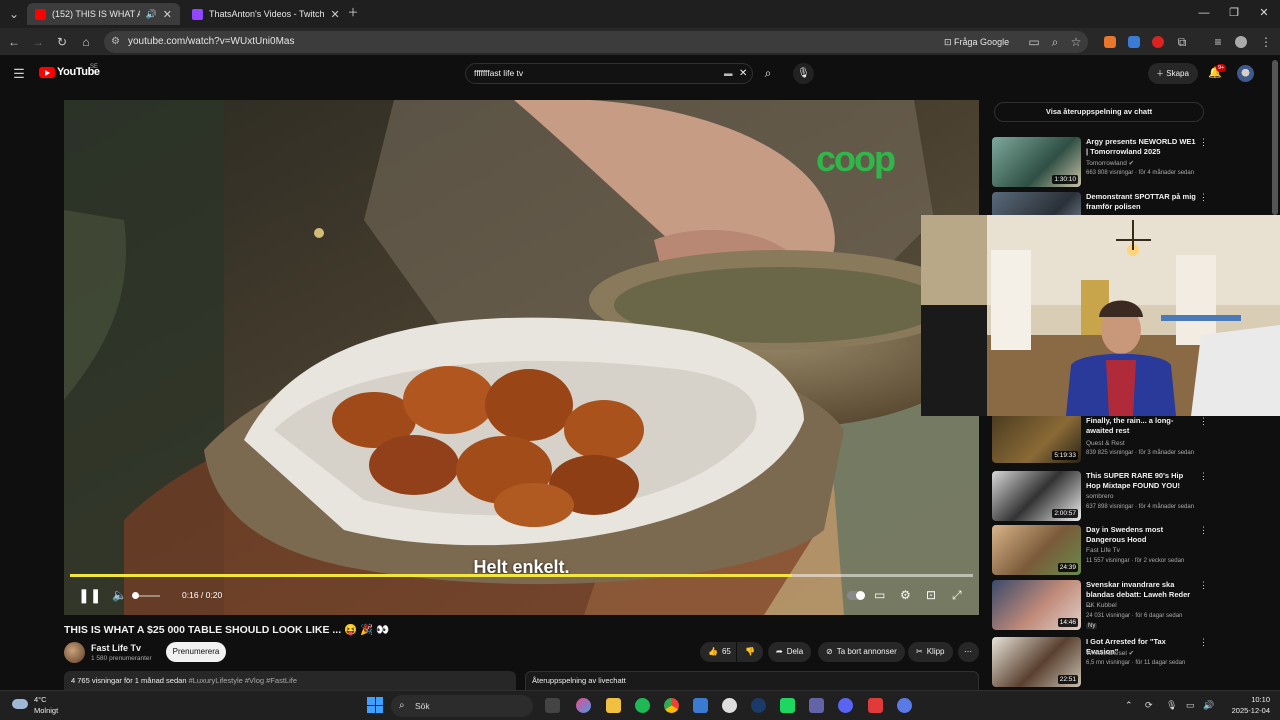 This screenshot has height=720, width=1280. Describe the element at coordinates (1264, 13) in the screenshot. I see `close-window-icon: ✕` at that location.